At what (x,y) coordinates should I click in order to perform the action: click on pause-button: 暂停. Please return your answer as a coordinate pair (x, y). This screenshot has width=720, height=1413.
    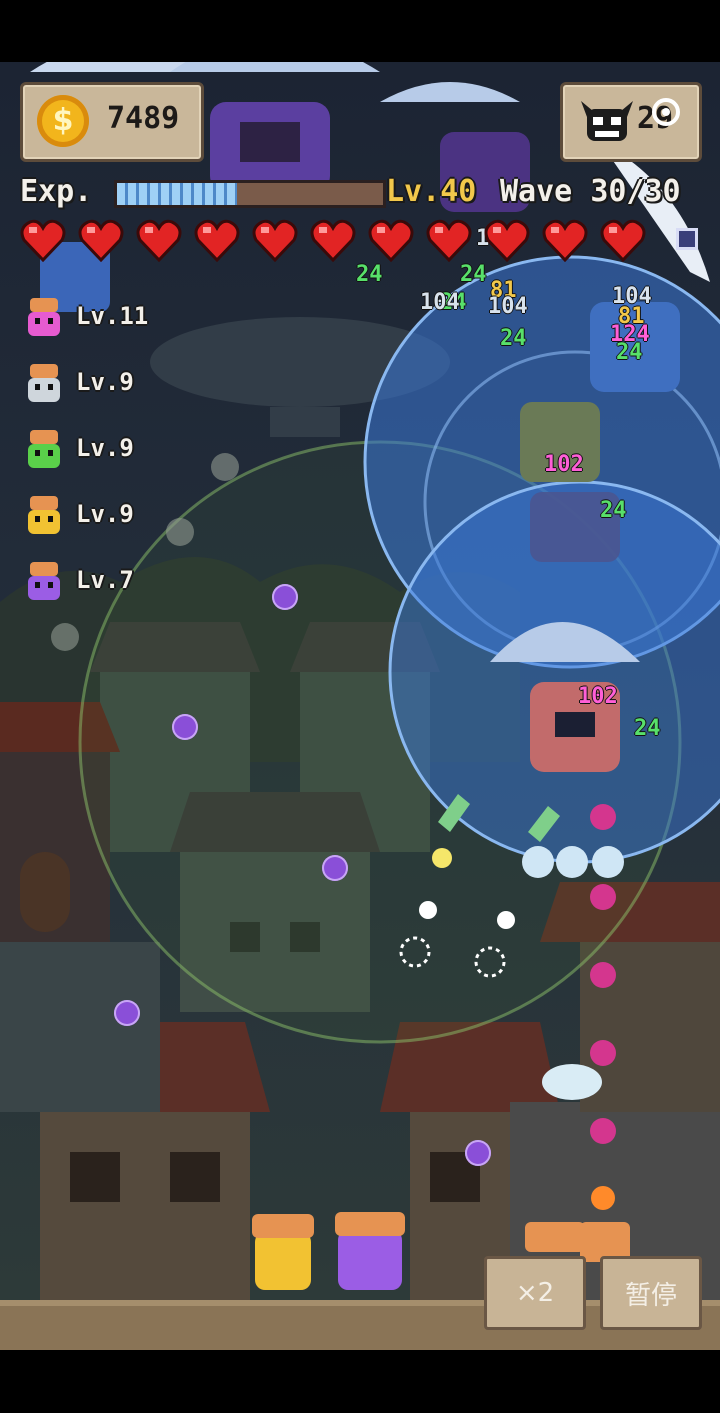
    Looking at the image, I should click on (651, 1293).